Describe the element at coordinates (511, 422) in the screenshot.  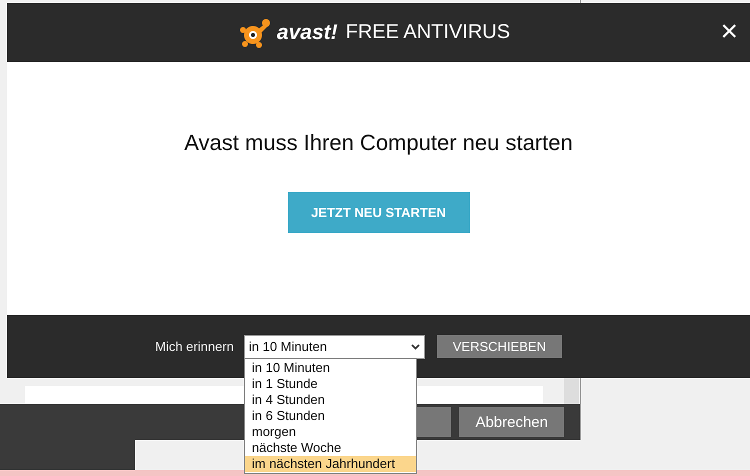
I see `cancel-button: Abbrechen` at that location.